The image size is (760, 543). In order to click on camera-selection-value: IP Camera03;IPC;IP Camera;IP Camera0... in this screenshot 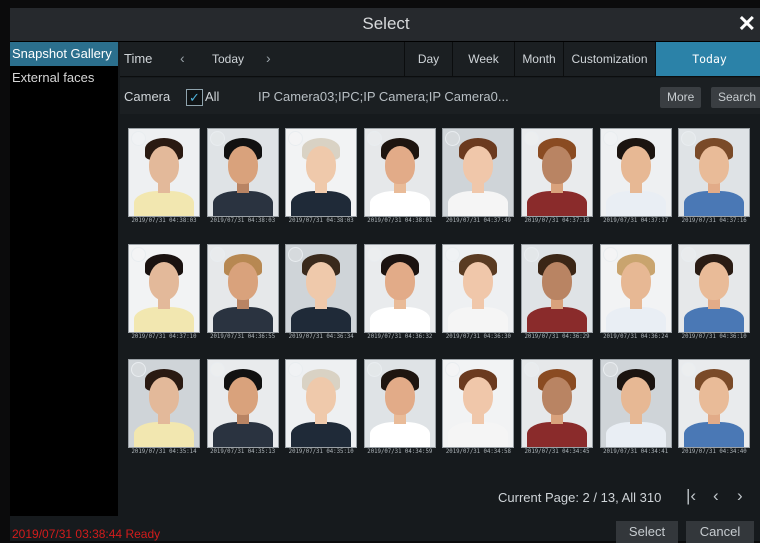, I will do `click(383, 96)`.